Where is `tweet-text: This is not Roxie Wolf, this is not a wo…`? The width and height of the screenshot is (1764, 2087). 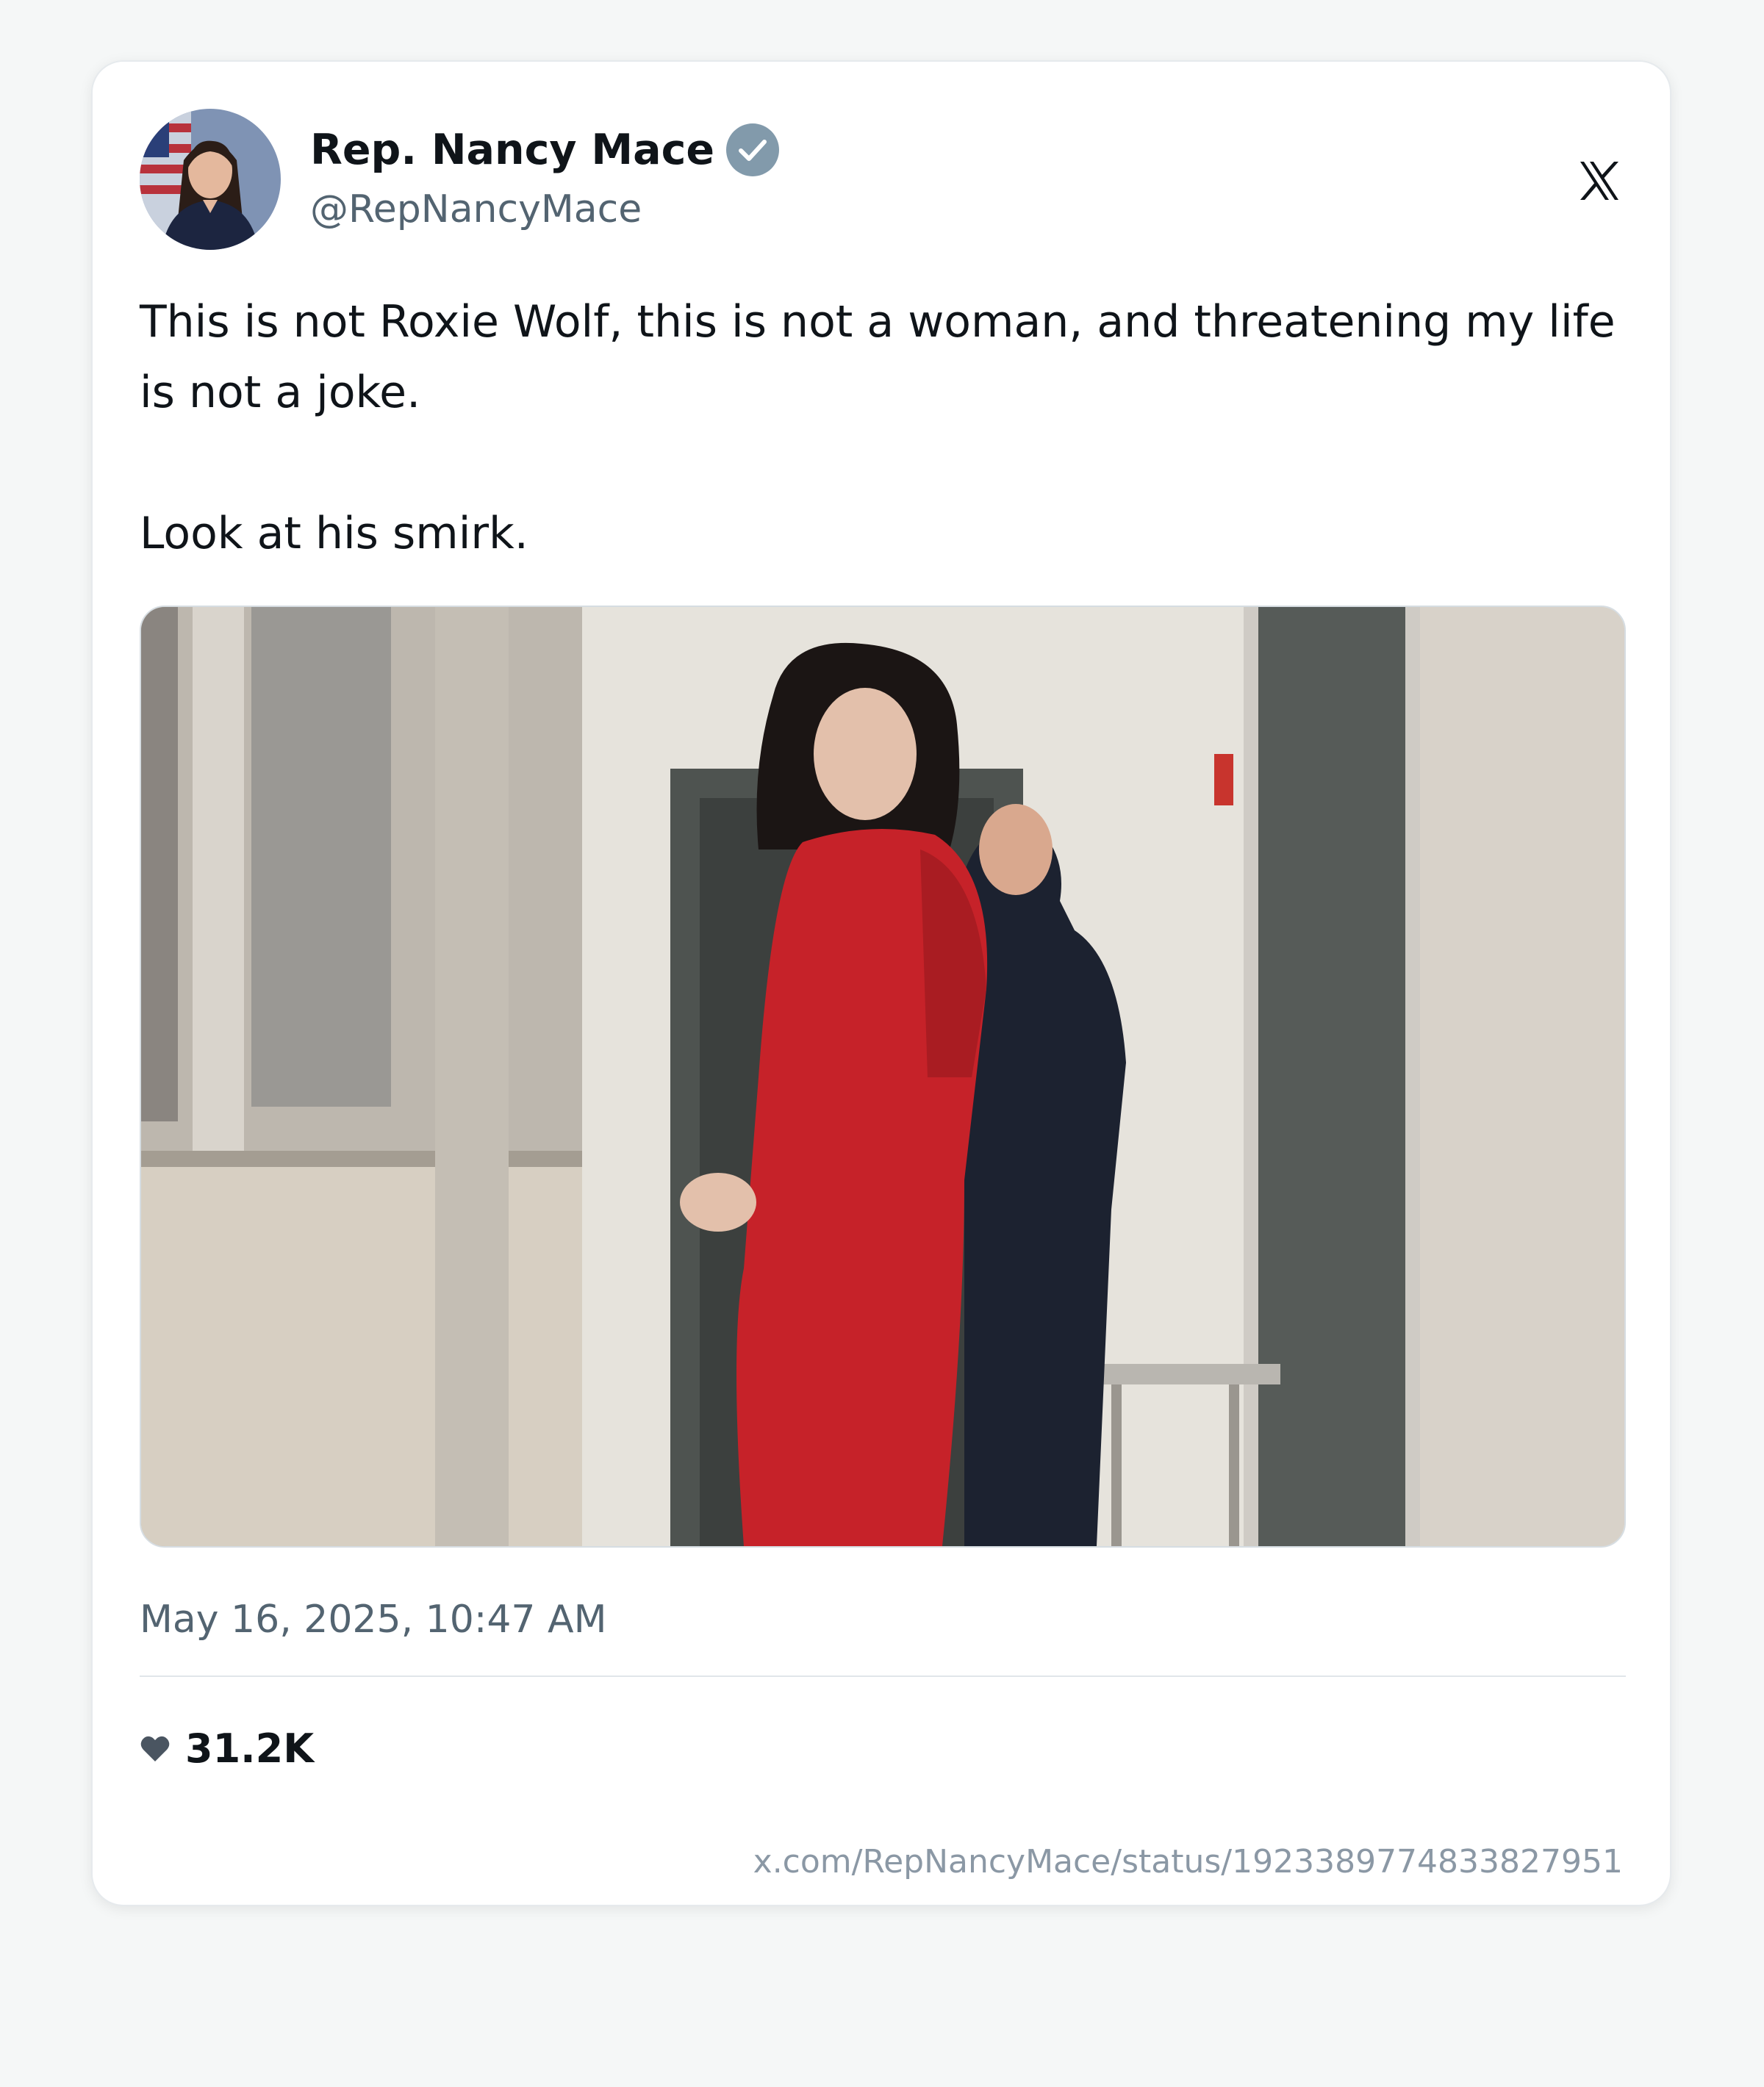 tweet-text: This is not Roxie Wolf, this is not a wo… is located at coordinates (886, 428).